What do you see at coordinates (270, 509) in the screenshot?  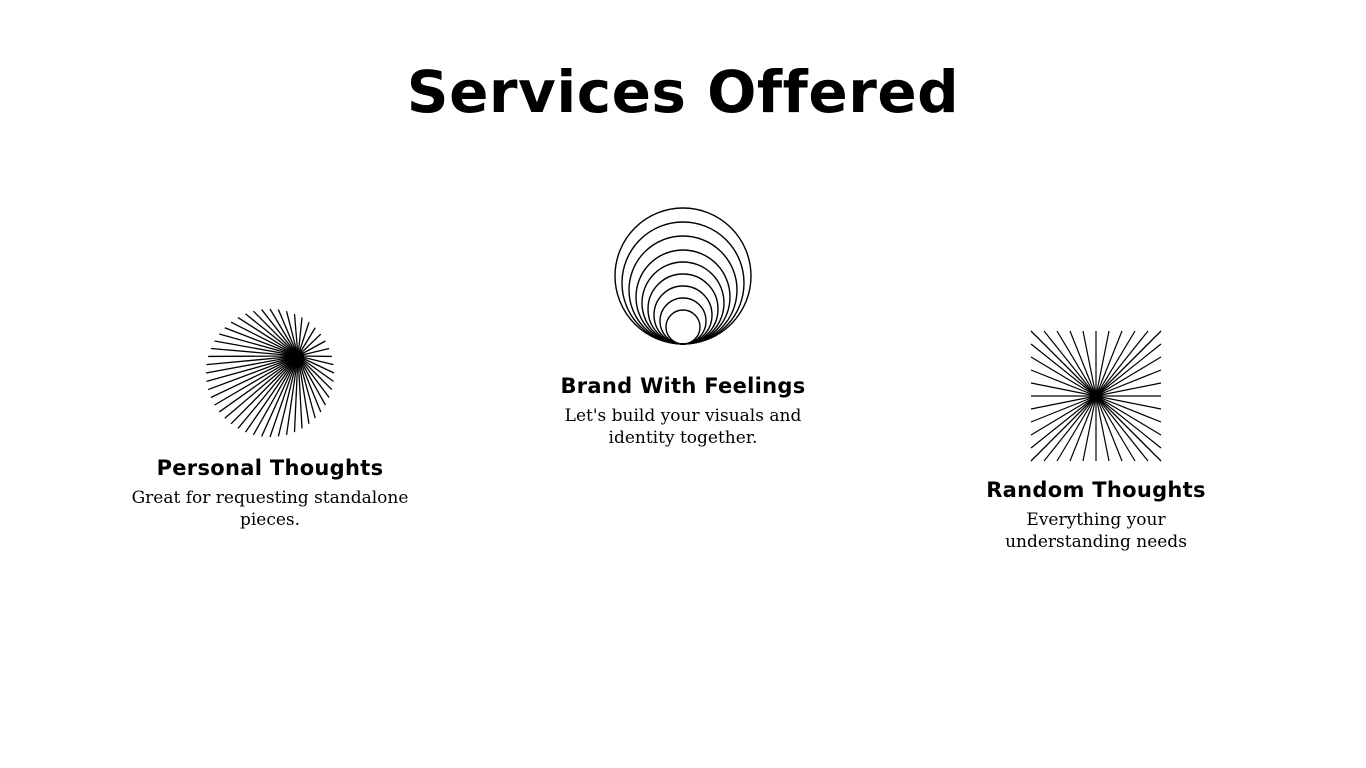 I see `service-description: Great for requesting standalone pieces.` at bounding box center [270, 509].